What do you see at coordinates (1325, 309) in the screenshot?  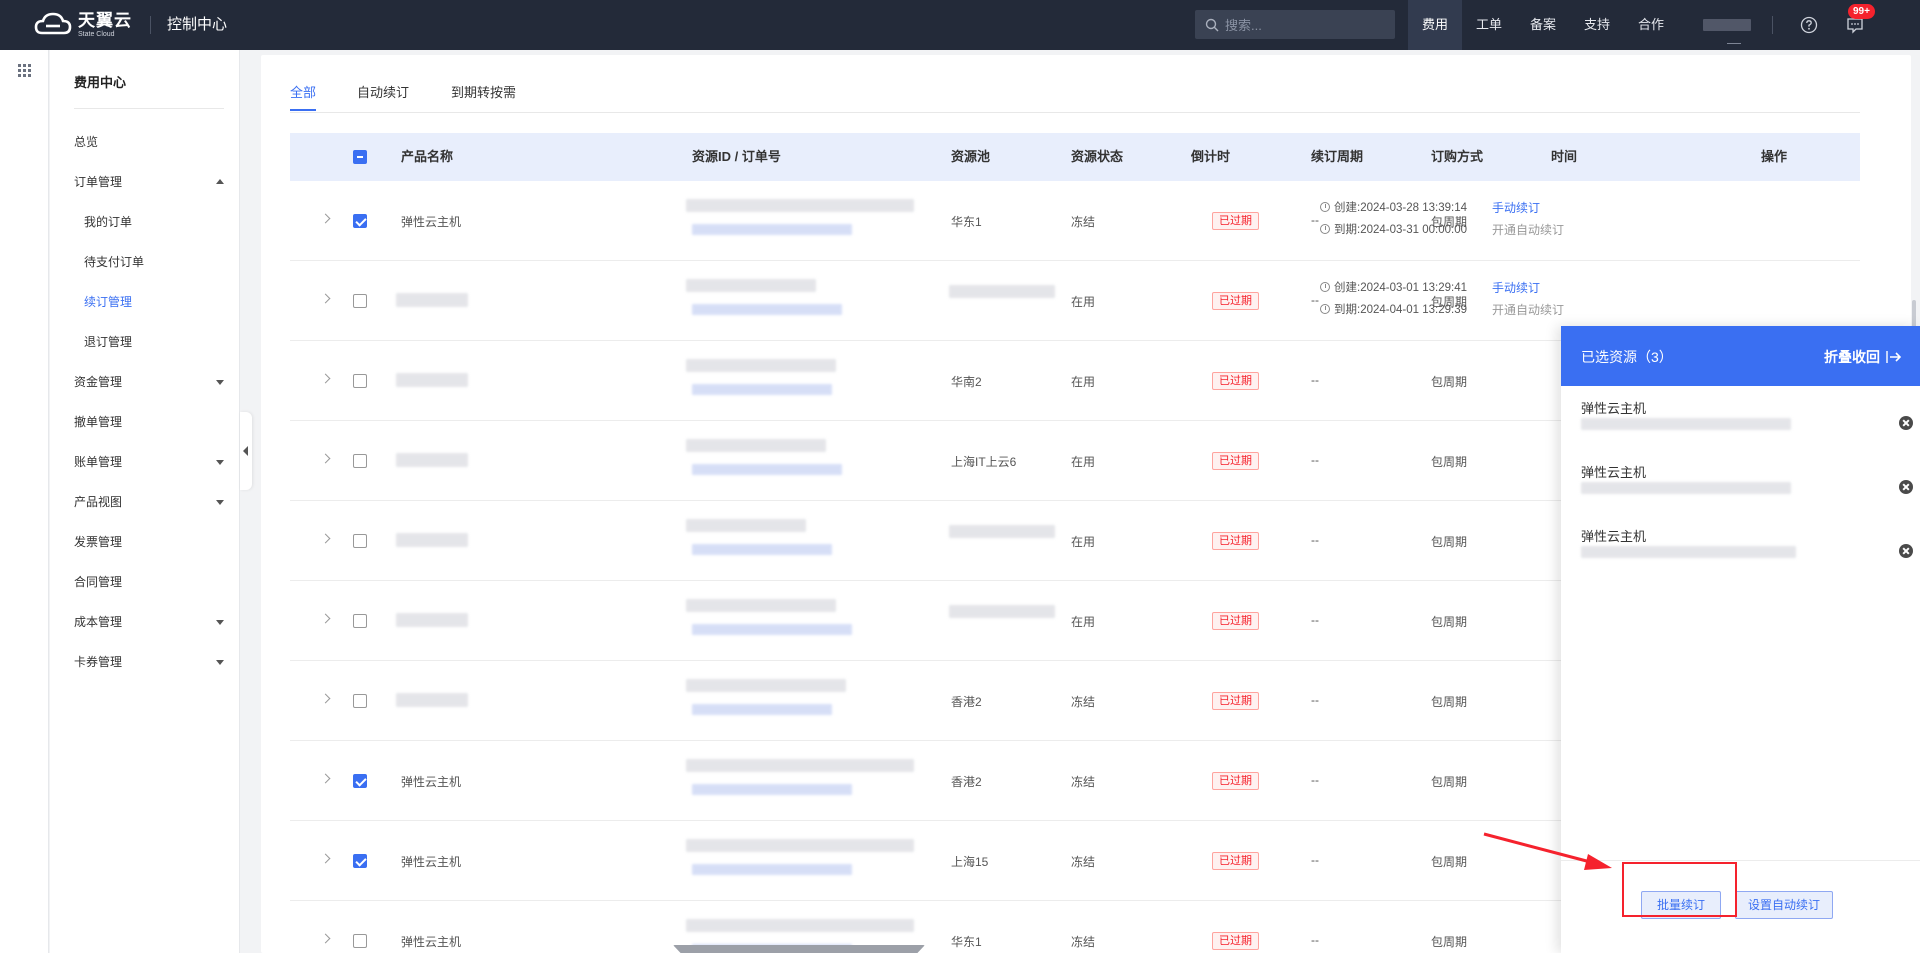 I see `clock-icon` at bounding box center [1325, 309].